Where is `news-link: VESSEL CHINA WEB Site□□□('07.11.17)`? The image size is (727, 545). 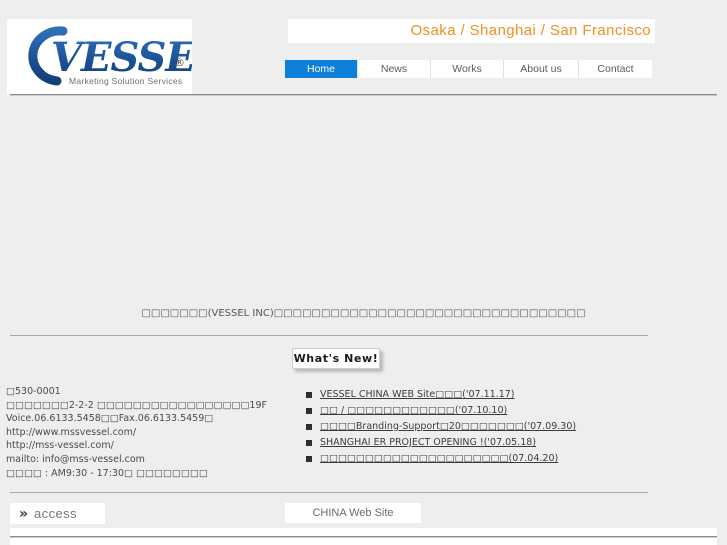
news-link: VESSEL CHINA WEB Site□□□('07.11.17) is located at coordinates (417, 395).